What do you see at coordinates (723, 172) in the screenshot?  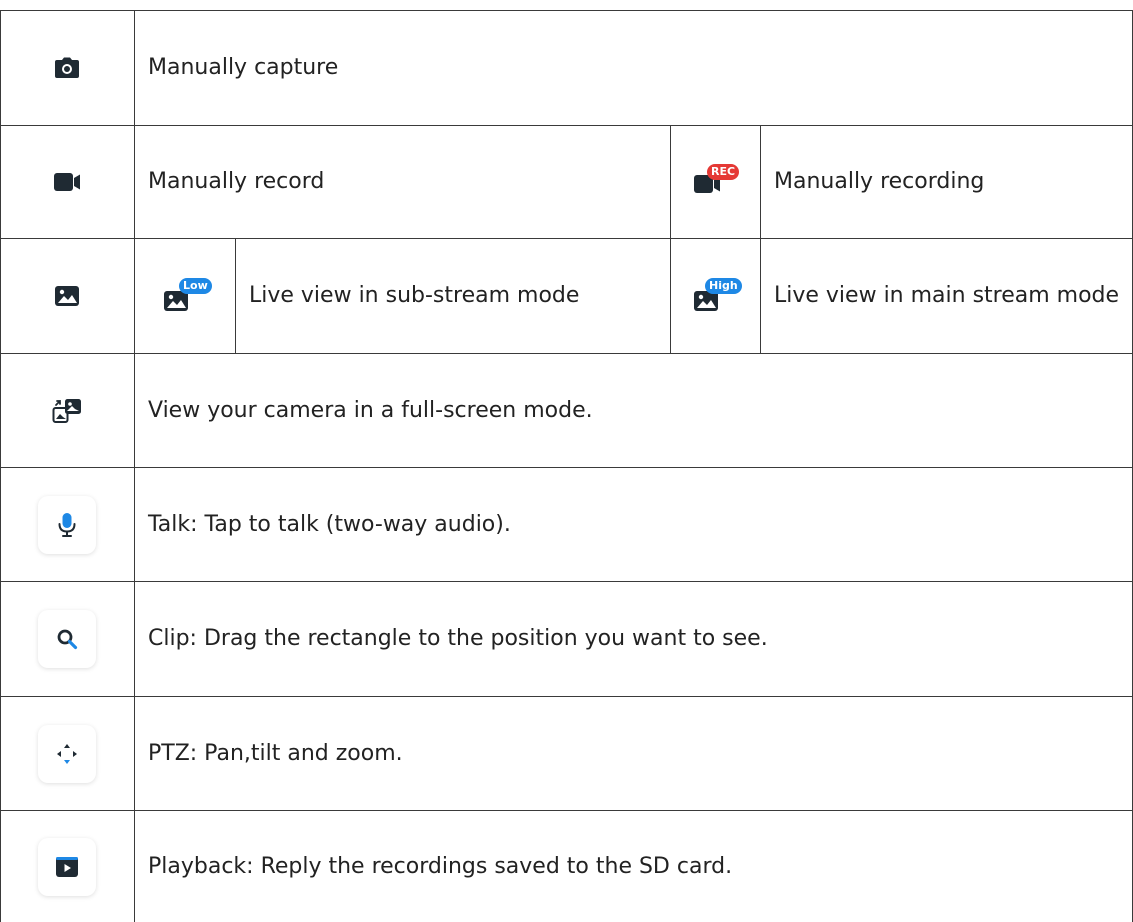 I see `rec-badge: REC` at bounding box center [723, 172].